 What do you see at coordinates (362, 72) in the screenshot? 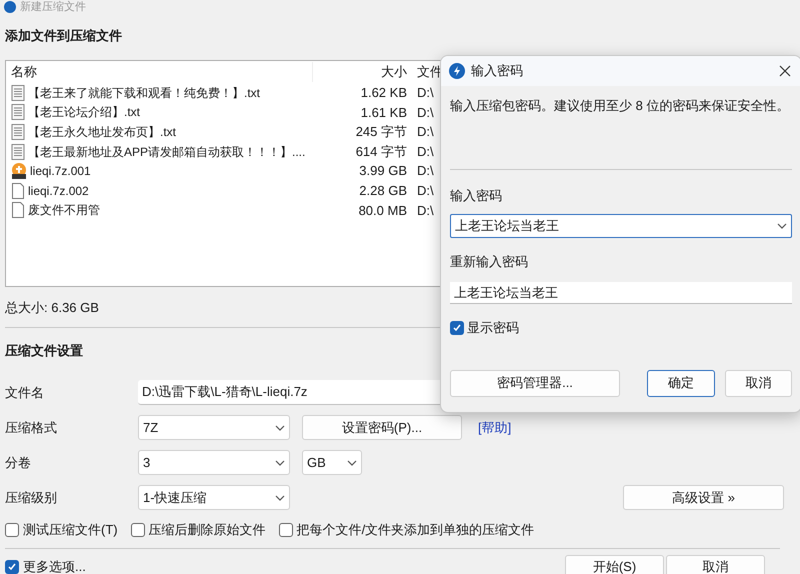
I see `column-header: 大小` at bounding box center [362, 72].